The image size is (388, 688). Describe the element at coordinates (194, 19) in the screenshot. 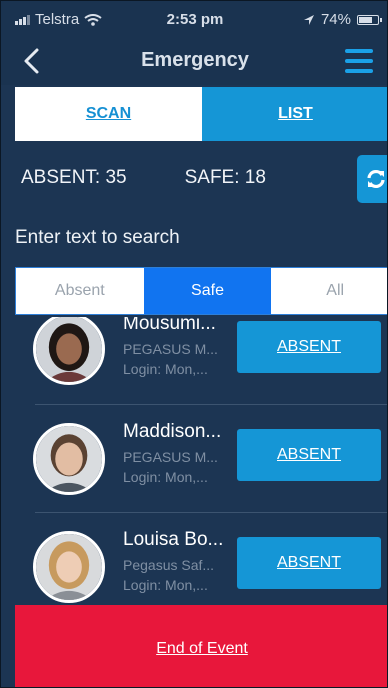

I see `status-bar: Telstra 2:53 pm 74%` at that location.